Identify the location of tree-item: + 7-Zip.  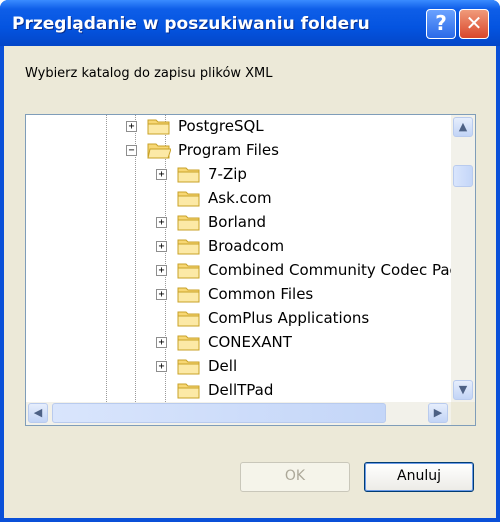
(239, 175).